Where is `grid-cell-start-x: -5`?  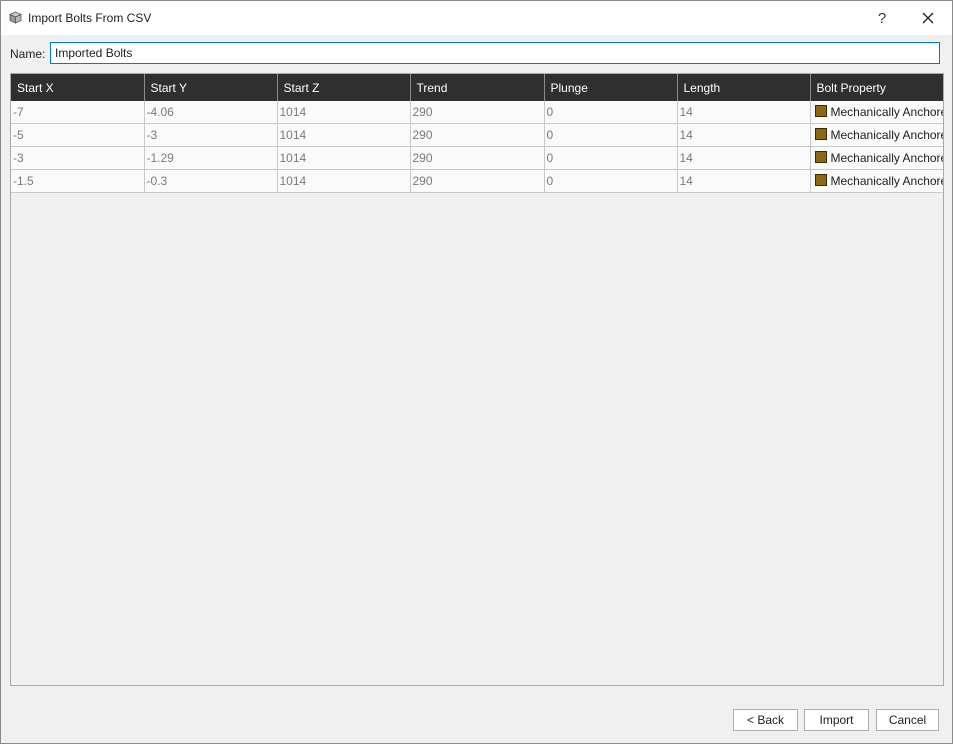
grid-cell-start-x: -5 is located at coordinates (78, 135).